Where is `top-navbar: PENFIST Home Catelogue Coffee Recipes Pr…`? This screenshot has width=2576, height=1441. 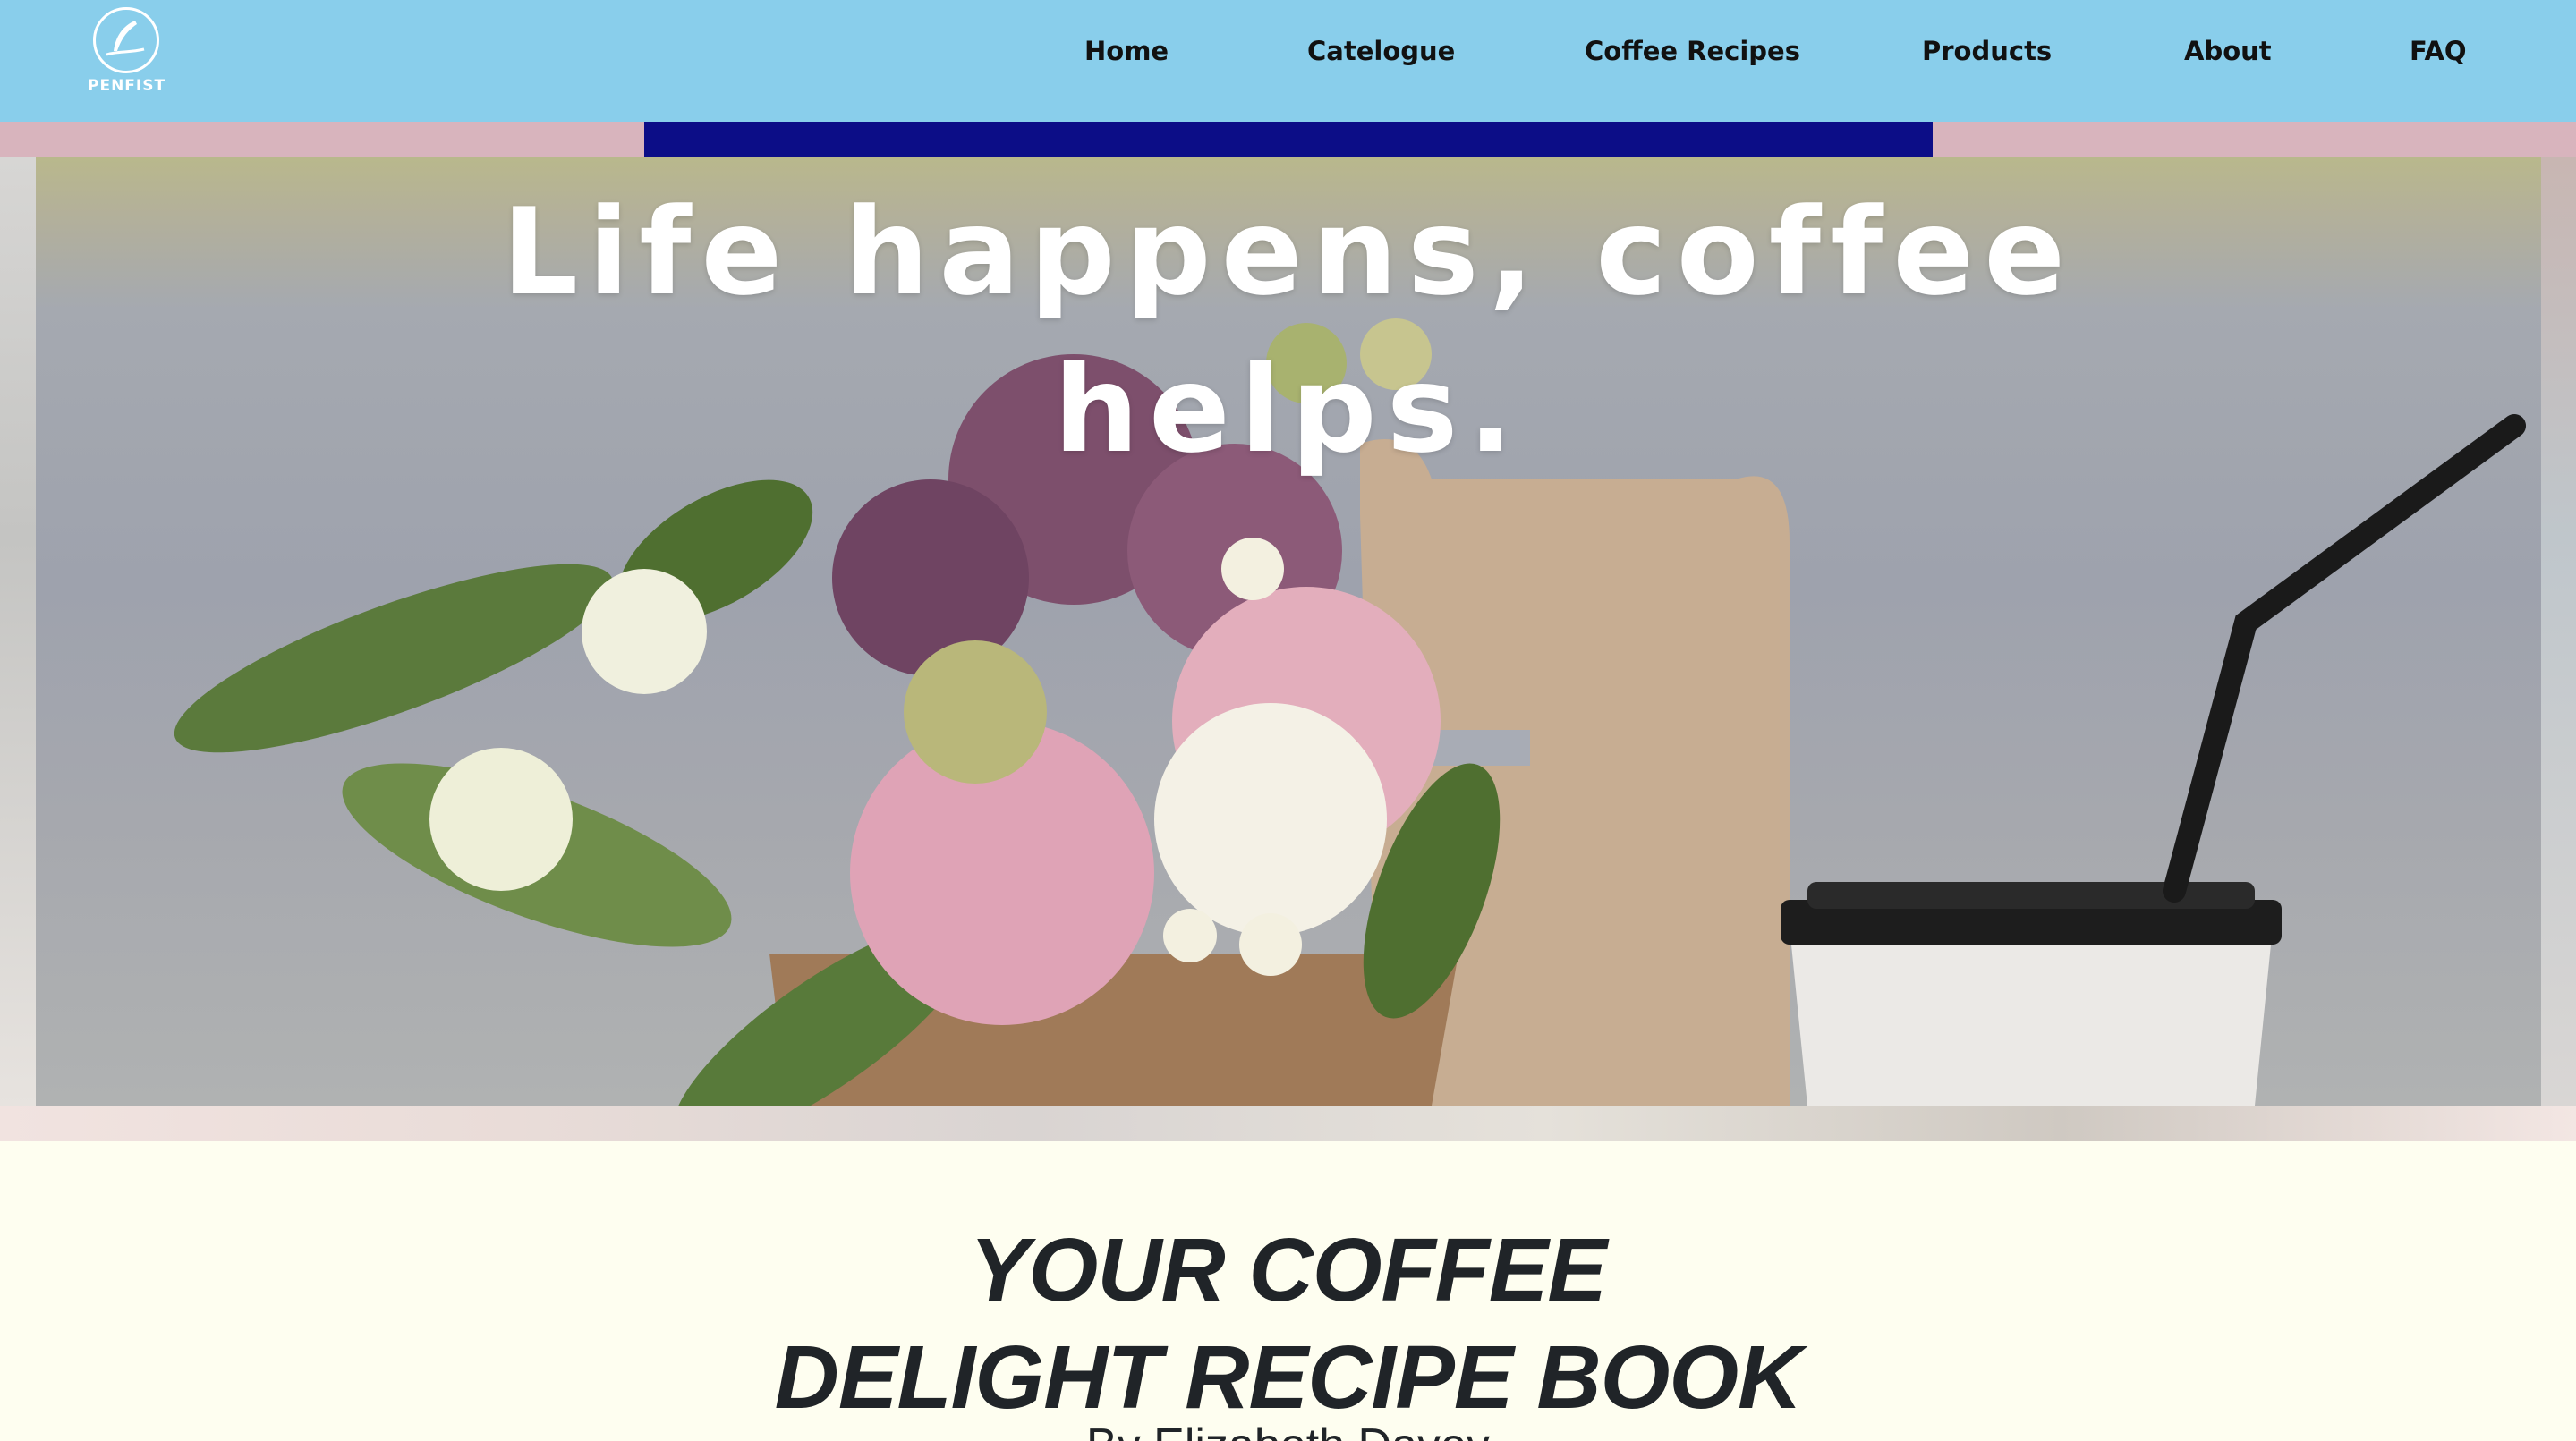
top-navbar: PENFIST Home Catelogue Coffee Recipes Pr… is located at coordinates (1288, 61).